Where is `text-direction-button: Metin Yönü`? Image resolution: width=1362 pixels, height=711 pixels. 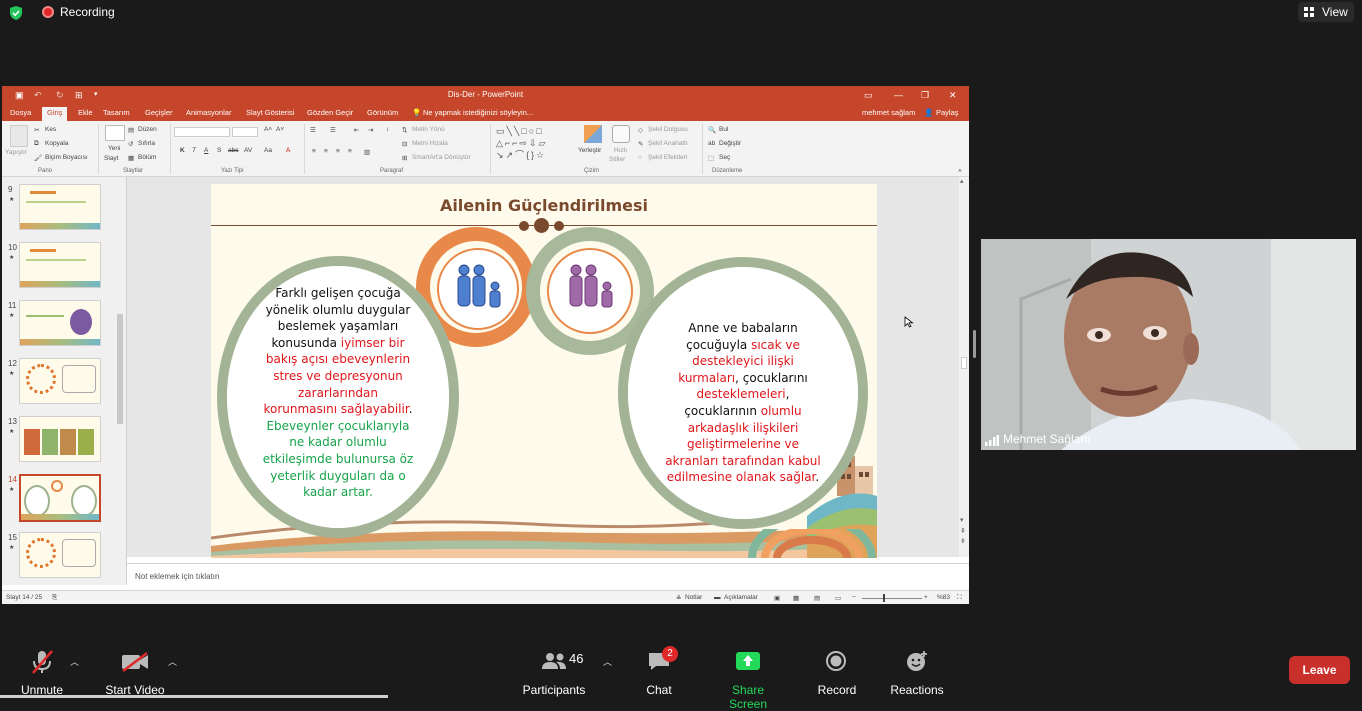 text-direction-button: Metin Yönü is located at coordinates (428, 129).